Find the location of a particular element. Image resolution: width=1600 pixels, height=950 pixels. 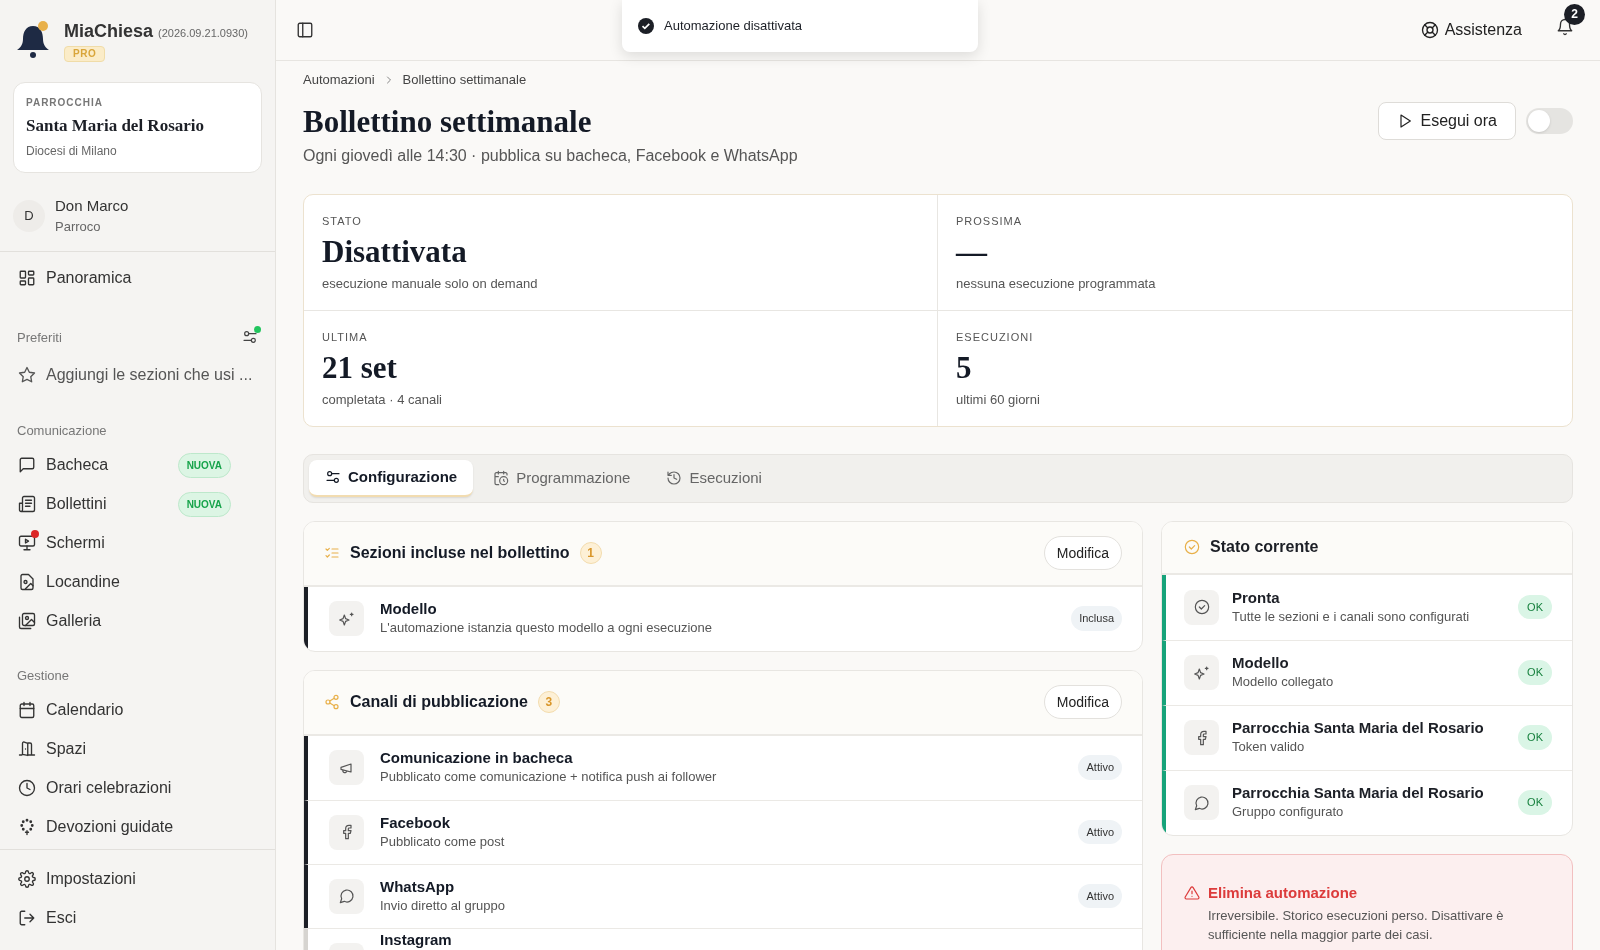

count-badge: 3 is located at coordinates (548, 702).